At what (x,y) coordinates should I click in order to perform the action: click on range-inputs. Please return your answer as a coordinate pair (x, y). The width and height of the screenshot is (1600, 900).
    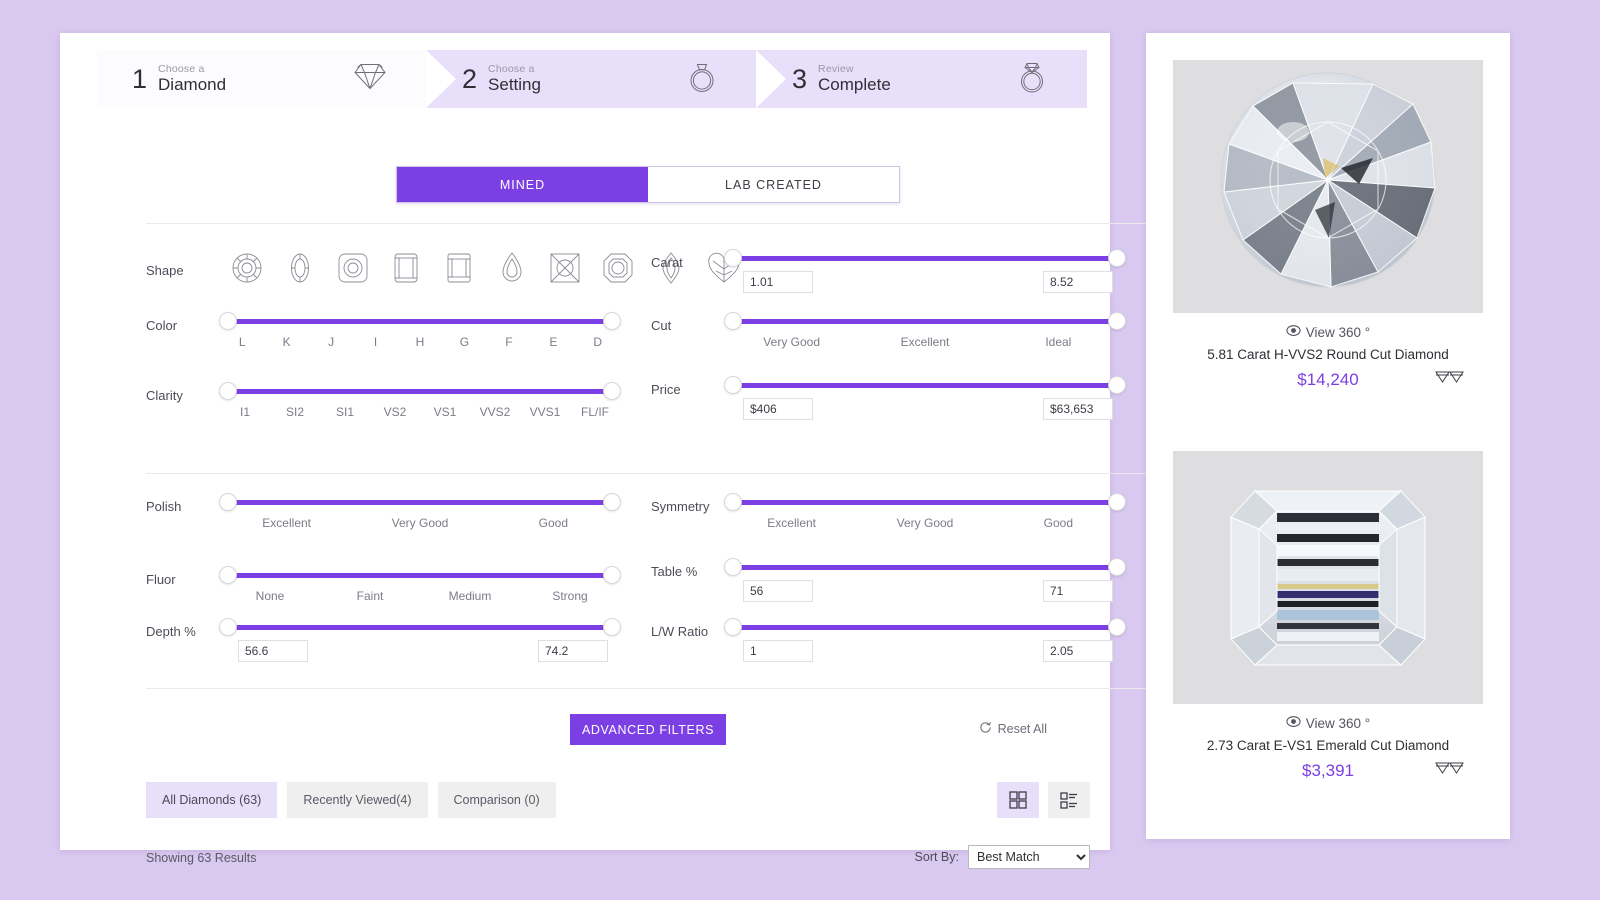
    Looking at the image, I should click on (925, 409).